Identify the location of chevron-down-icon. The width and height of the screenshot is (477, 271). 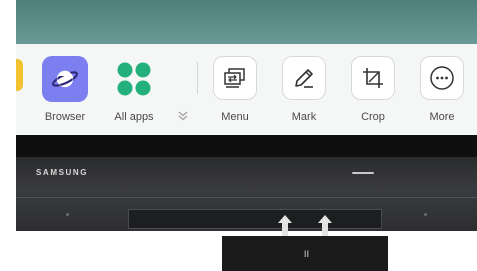
(183, 118).